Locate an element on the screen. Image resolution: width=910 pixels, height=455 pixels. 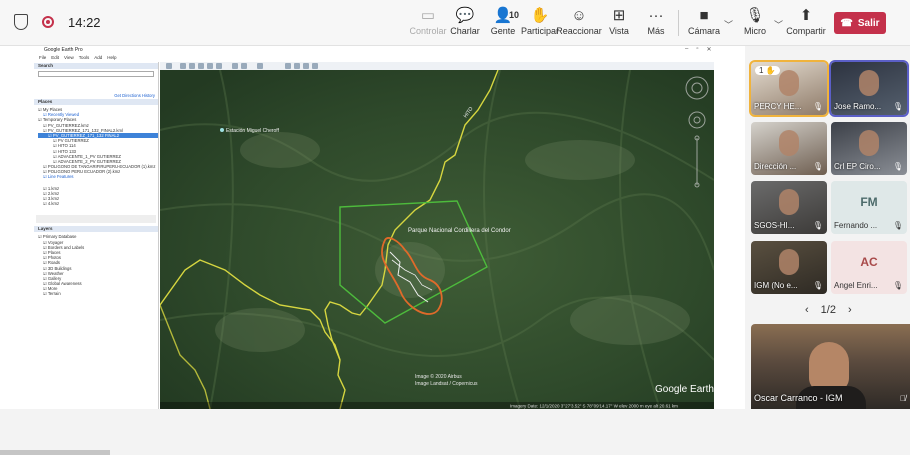
participant-tile: Crl EP Ciro... 🎙 is located at coordinates (869, 148).